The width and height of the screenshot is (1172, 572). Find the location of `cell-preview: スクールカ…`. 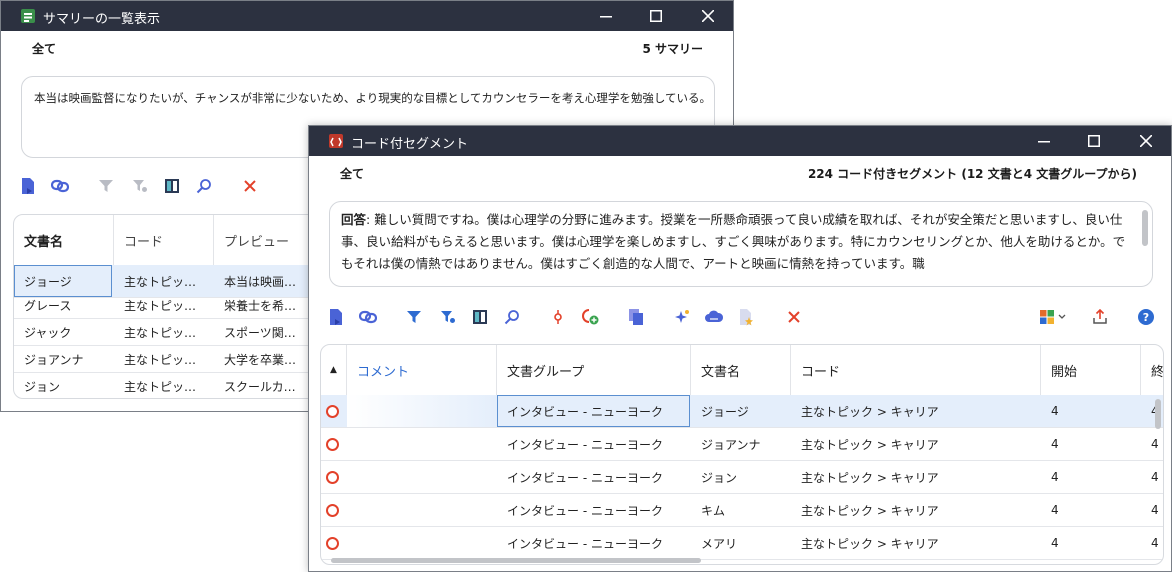

cell-preview: スクールカ… is located at coordinates (264, 385).